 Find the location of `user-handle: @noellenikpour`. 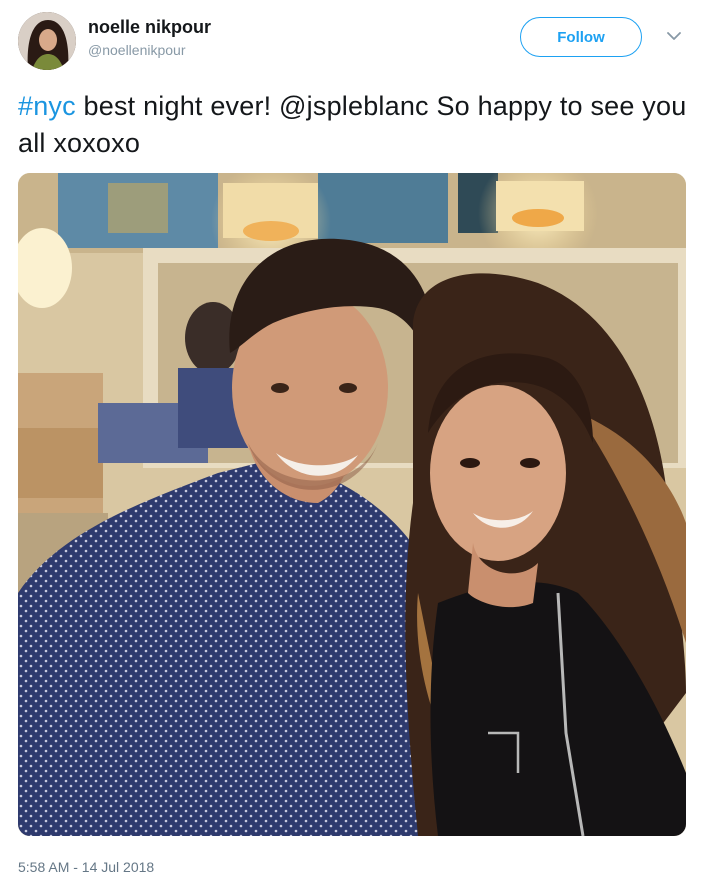

user-handle: @noellenikpour is located at coordinates (149, 50).